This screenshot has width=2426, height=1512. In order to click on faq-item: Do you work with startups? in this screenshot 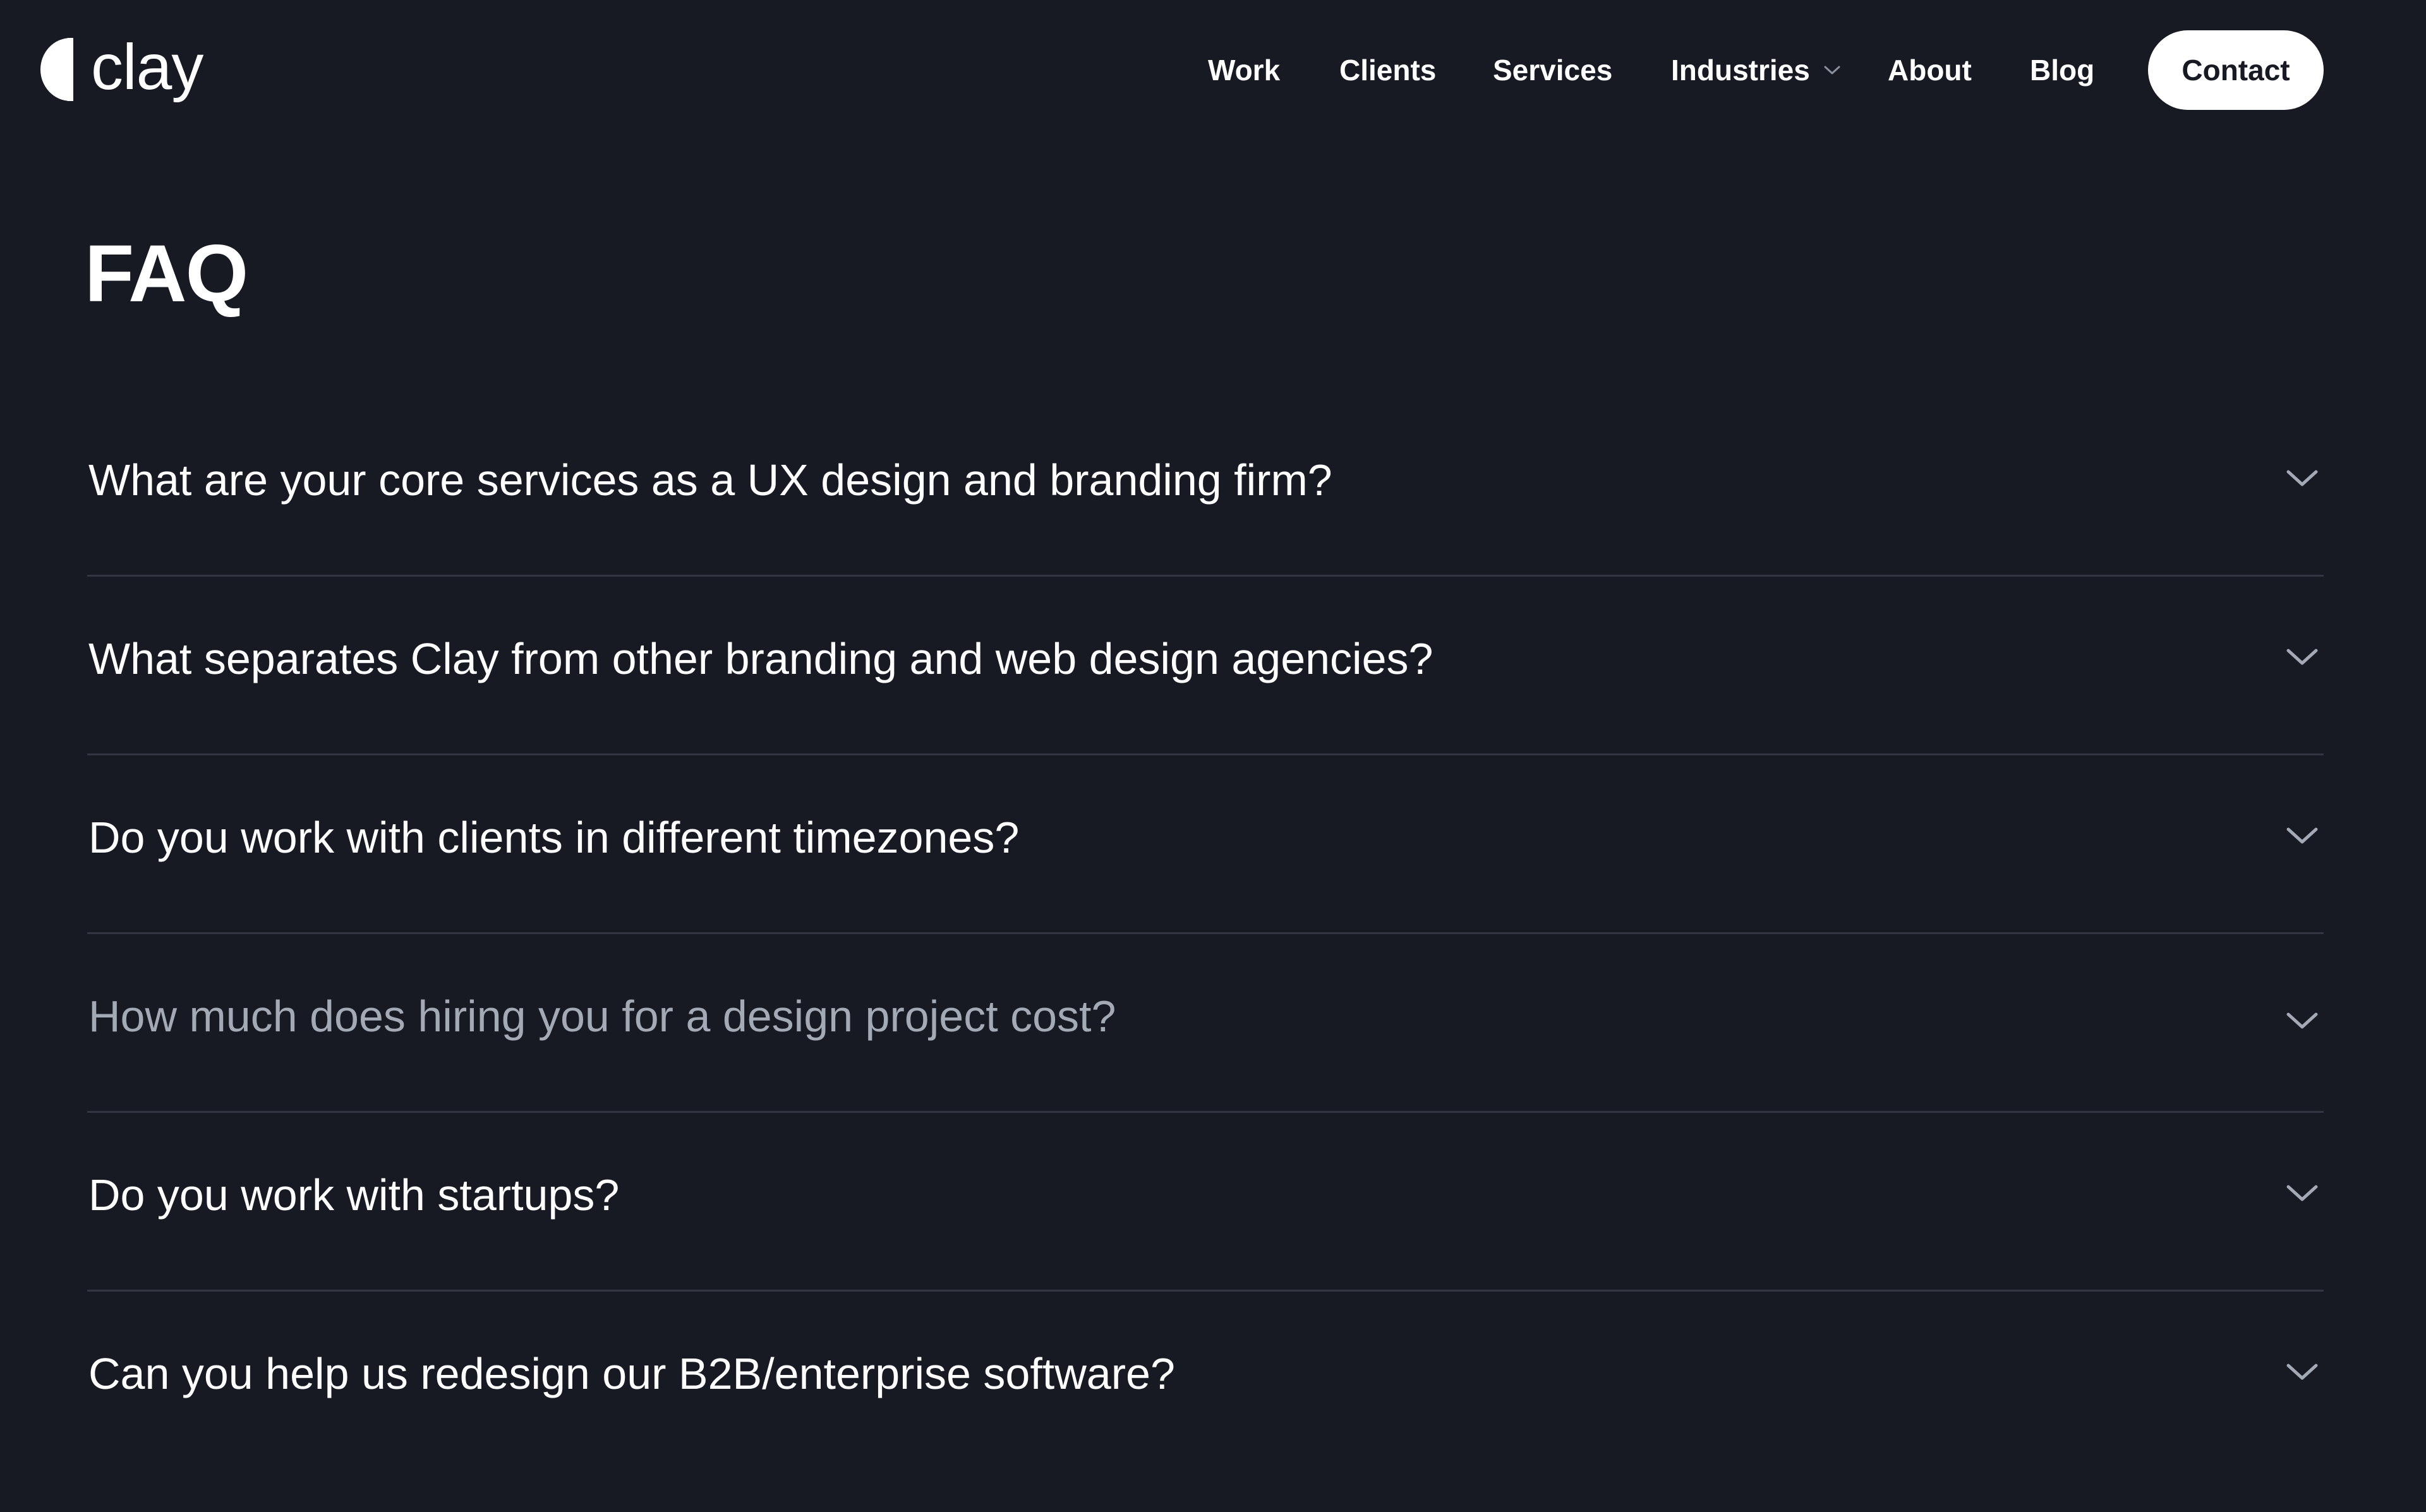, I will do `click(1205, 1202)`.